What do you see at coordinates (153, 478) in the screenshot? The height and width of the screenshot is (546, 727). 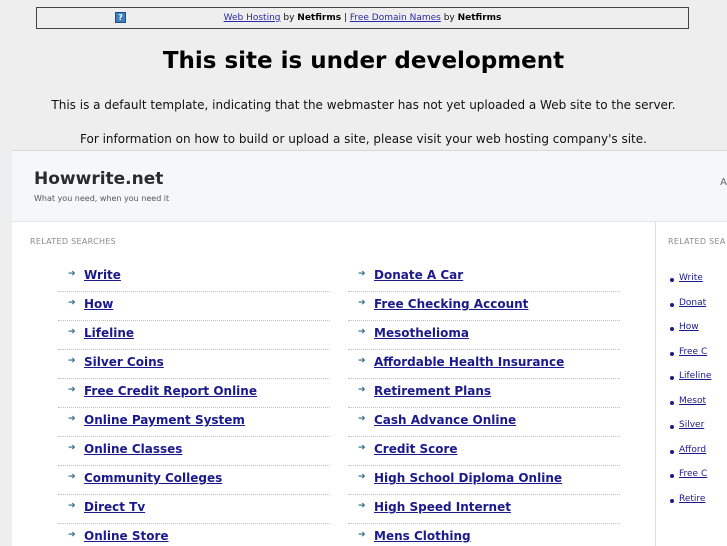 I see `related-search-link: Community Colleges` at bounding box center [153, 478].